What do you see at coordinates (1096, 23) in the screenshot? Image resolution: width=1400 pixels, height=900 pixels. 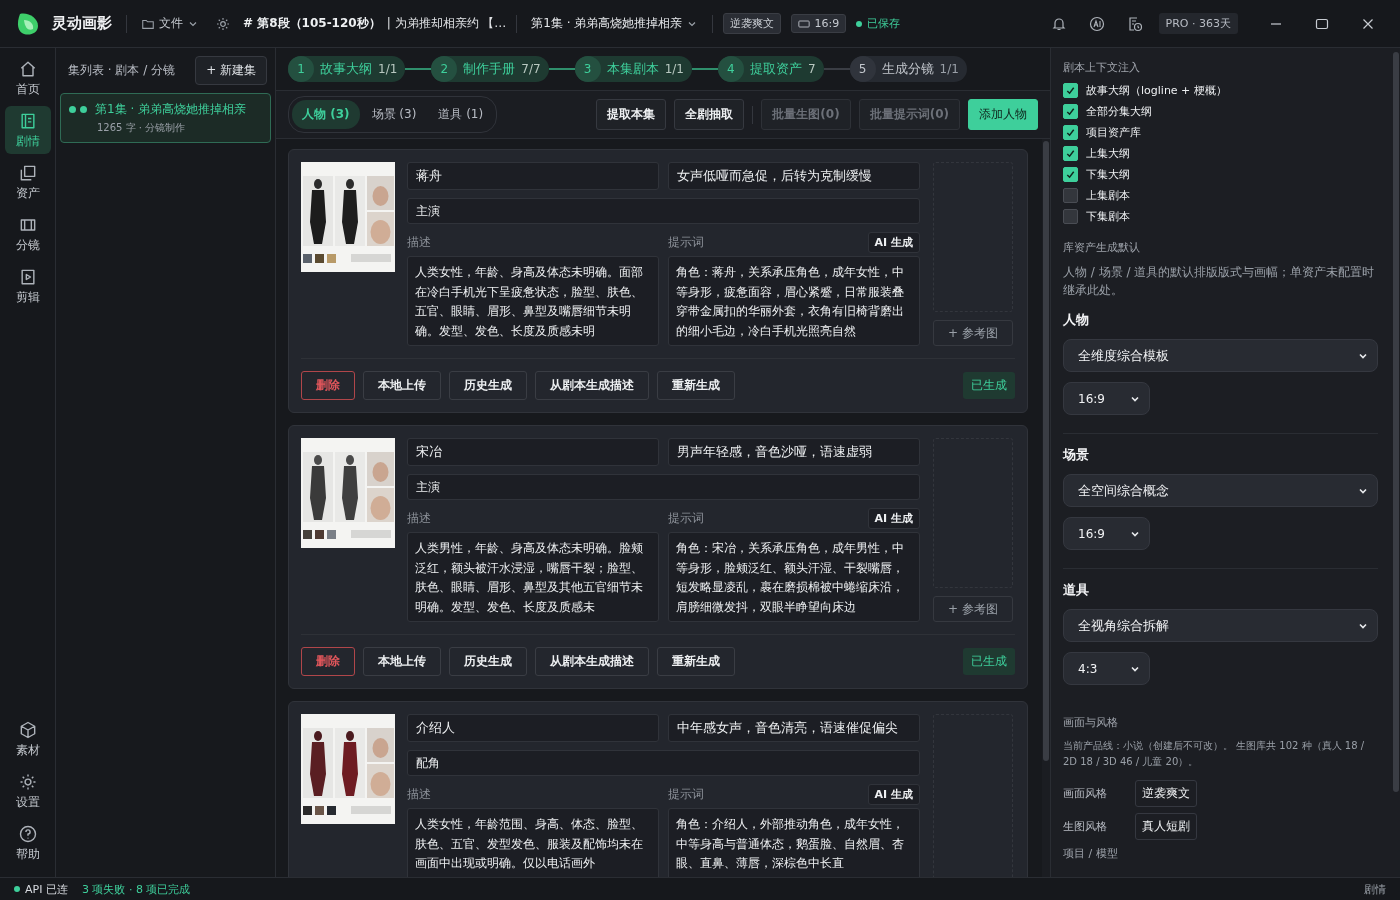 I see `ai-icon` at bounding box center [1096, 23].